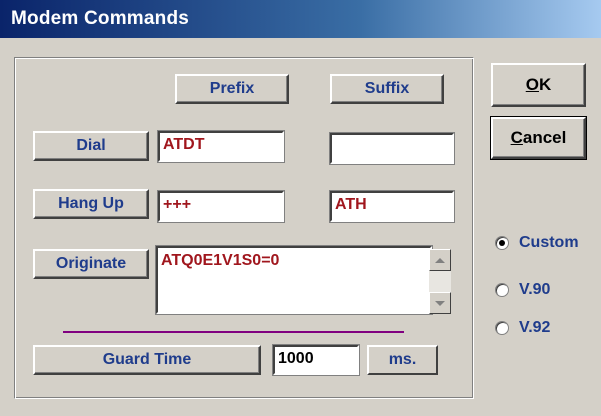  What do you see at coordinates (100, 18) in the screenshot?
I see `window-title: Modem Commands` at bounding box center [100, 18].